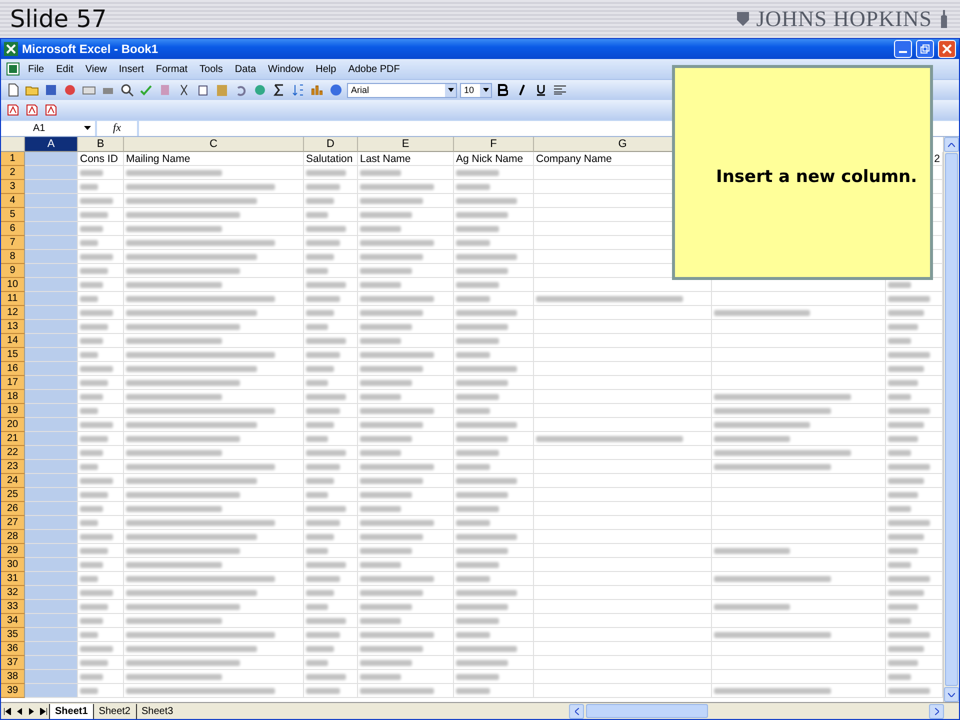 This screenshot has width=960, height=720. I want to click on row-header: 17, so click(13, 383).